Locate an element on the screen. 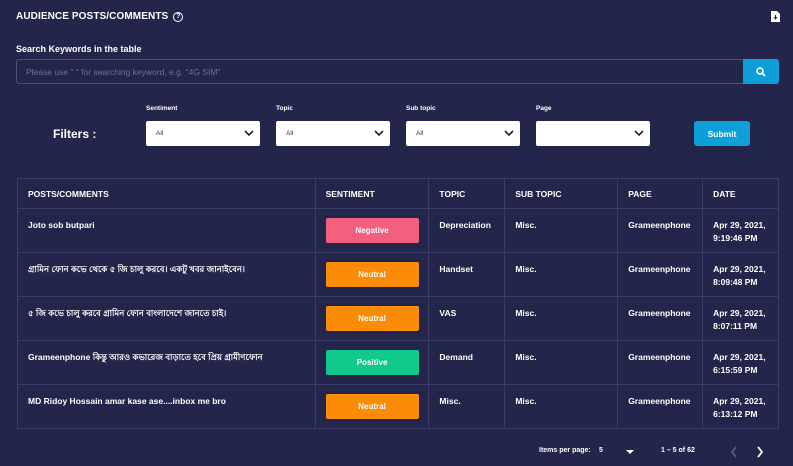  date-text: Apr 29, 2021, 9:19:46 PM is located at coordinates (741, 230).